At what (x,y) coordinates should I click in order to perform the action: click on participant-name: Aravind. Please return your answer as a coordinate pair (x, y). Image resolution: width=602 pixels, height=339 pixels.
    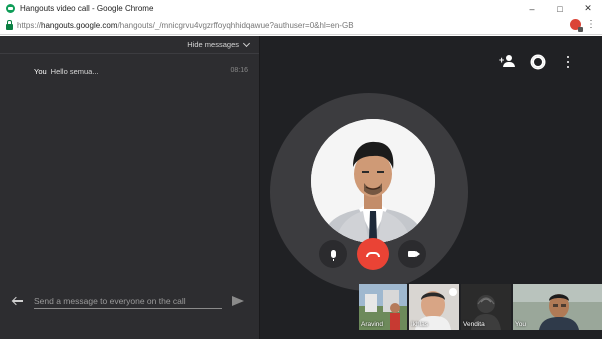
    Looking at the image, I should click on (372, 324).